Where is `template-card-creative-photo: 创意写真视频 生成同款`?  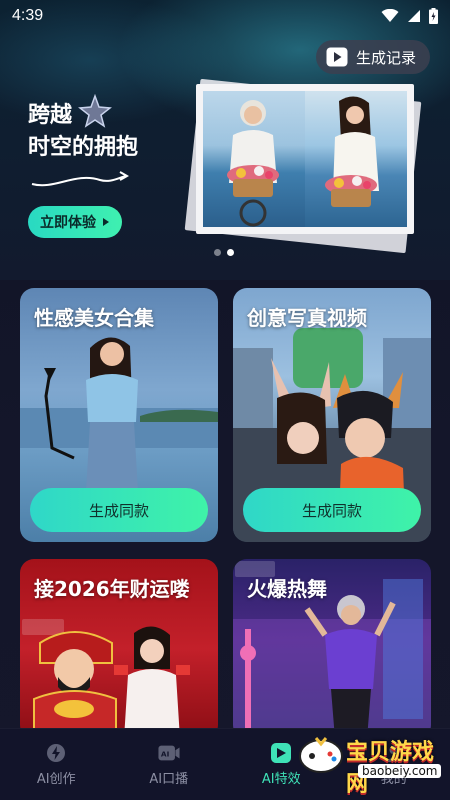 template-card-creative-photo: 创意写真视频 生成同款 is located at coordinates (332, 415).